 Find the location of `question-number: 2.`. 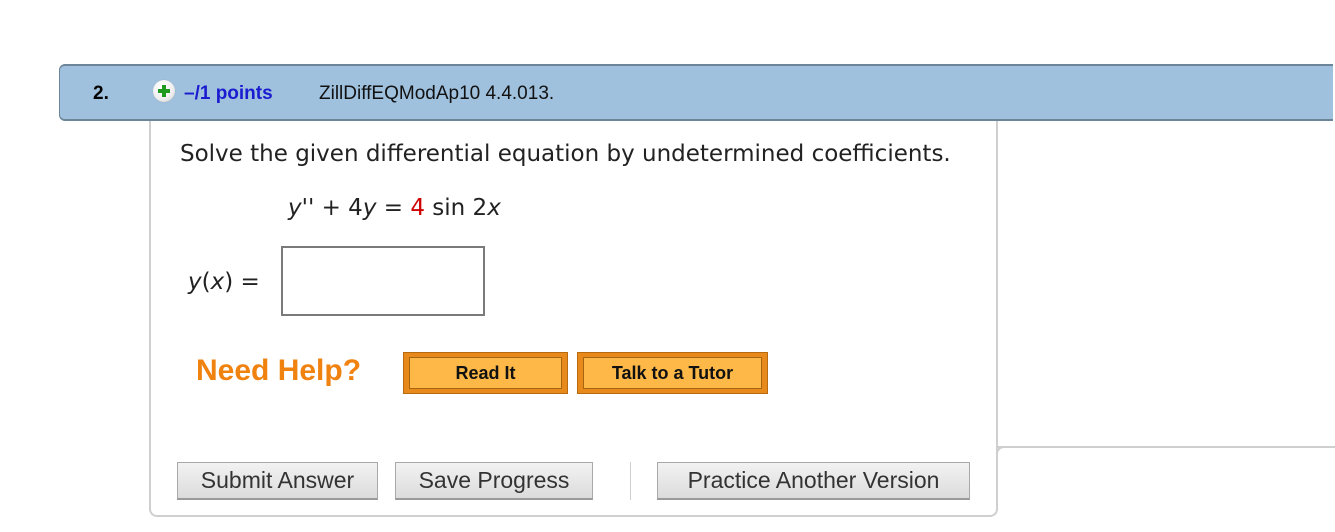

question-number: 2. is located at coordinates (101, 93).